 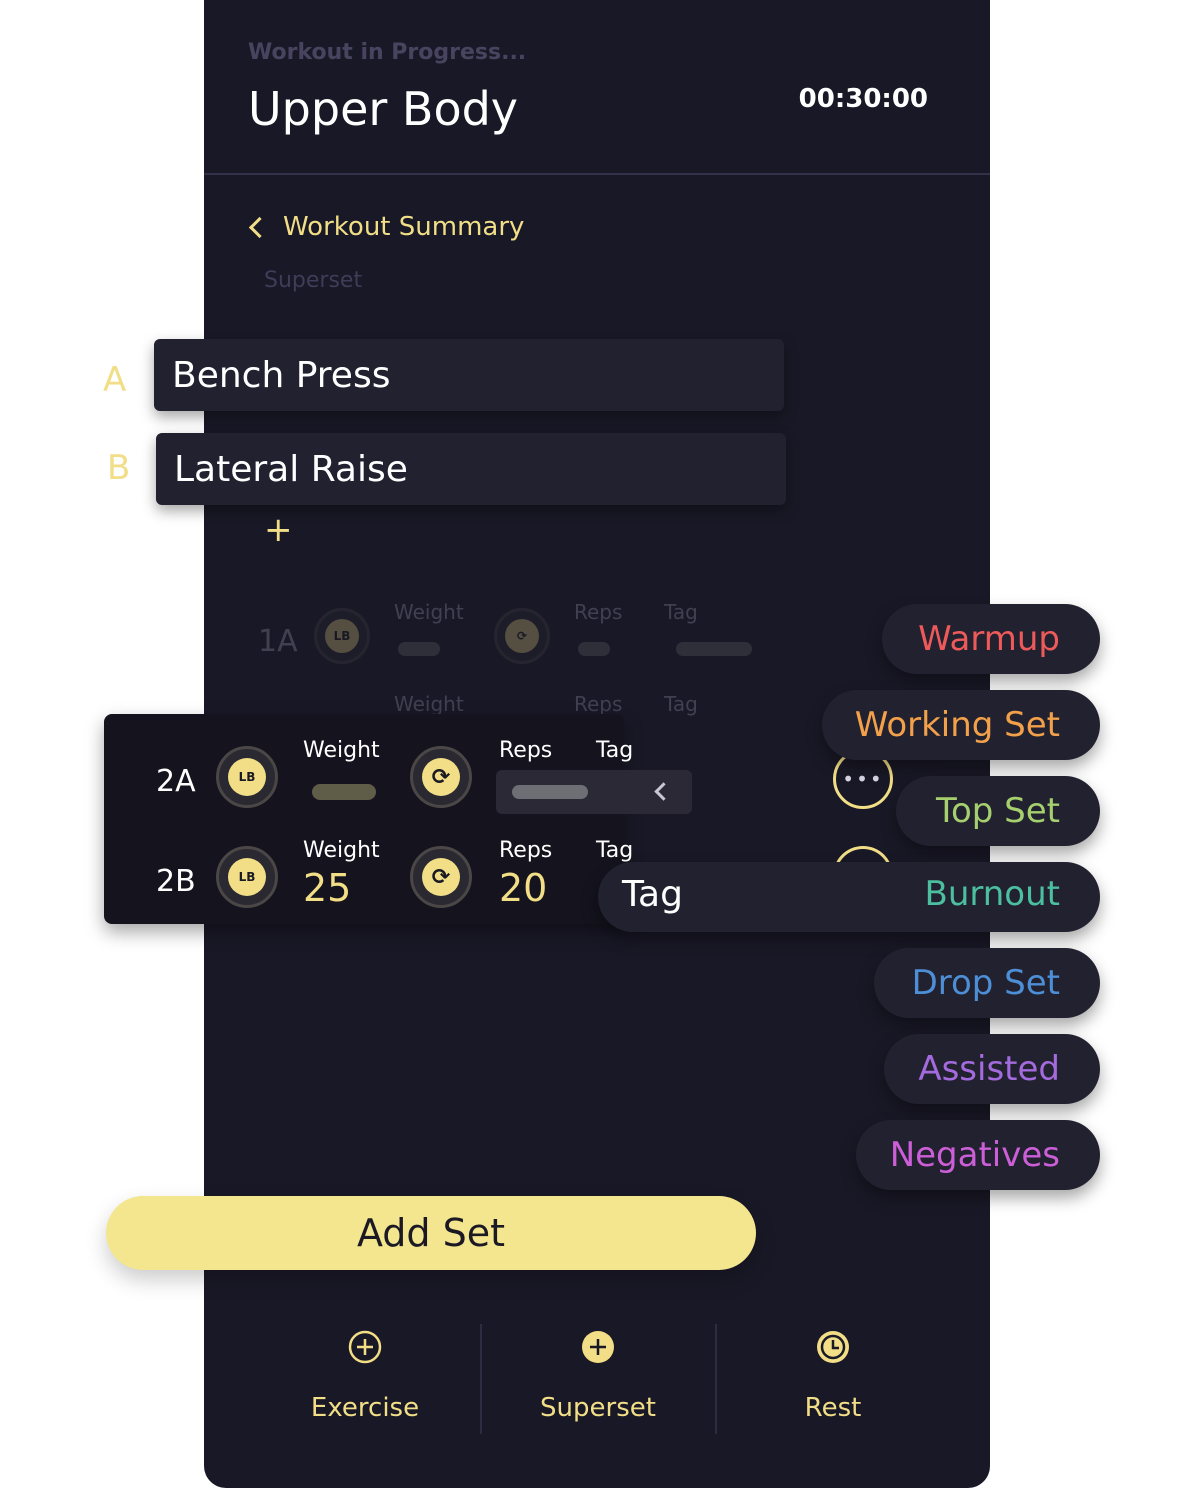 What do you see at coordinates (597, 174) in the screenshot?
I see `header-divider` at bounding box center [597, 174].